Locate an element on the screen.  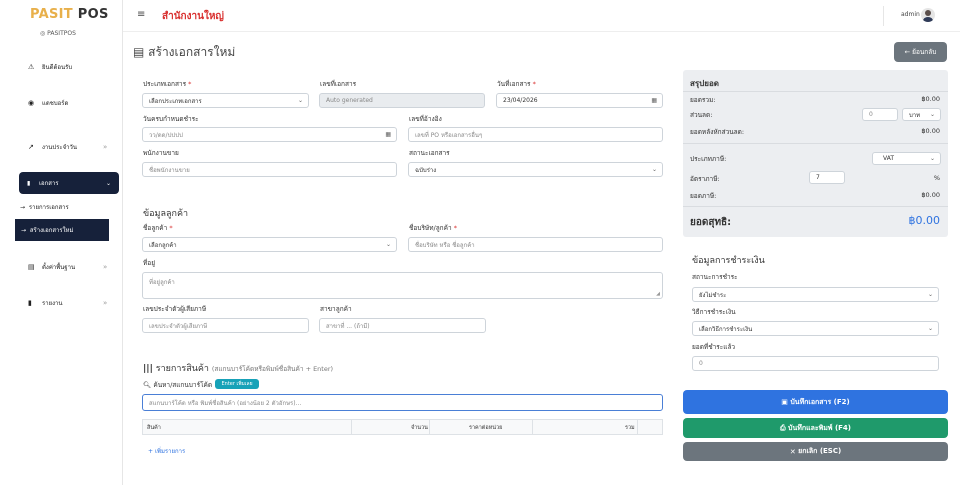
sidebar-label: รายการเอกสาร is located at coordinates (48, 207).